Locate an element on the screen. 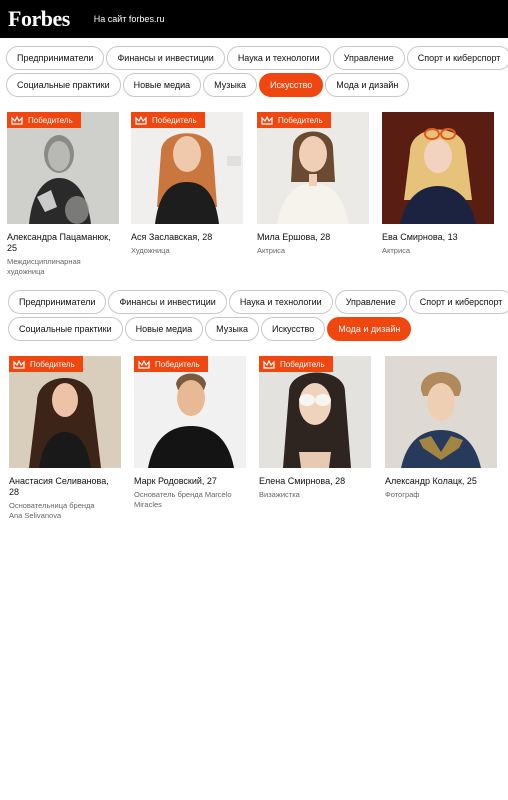 The width and height of the screenshot is (508, 800). person-name: Александра Пацаманюк, 25 is located at coordinates (59, 242).